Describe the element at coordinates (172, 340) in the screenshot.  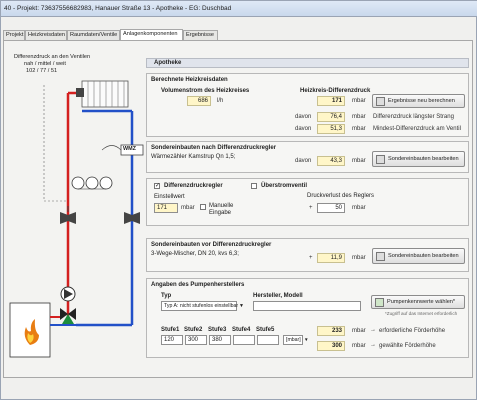
I see `stufe1-input: 120` at that location.